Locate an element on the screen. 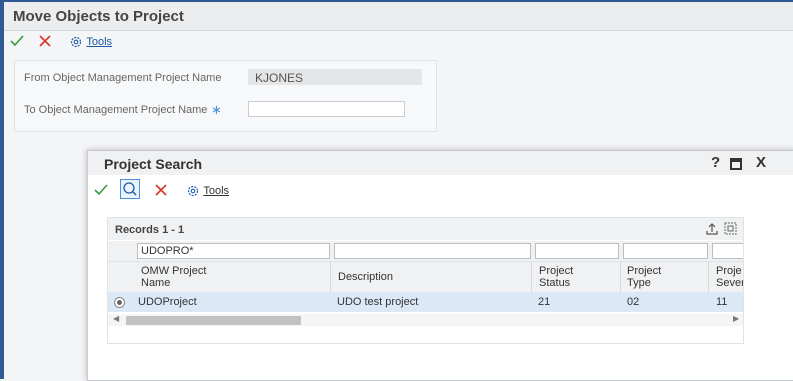 This screenshot has height=381, width=793. cell-description: UDO test project is located at coordinates (378, 302).